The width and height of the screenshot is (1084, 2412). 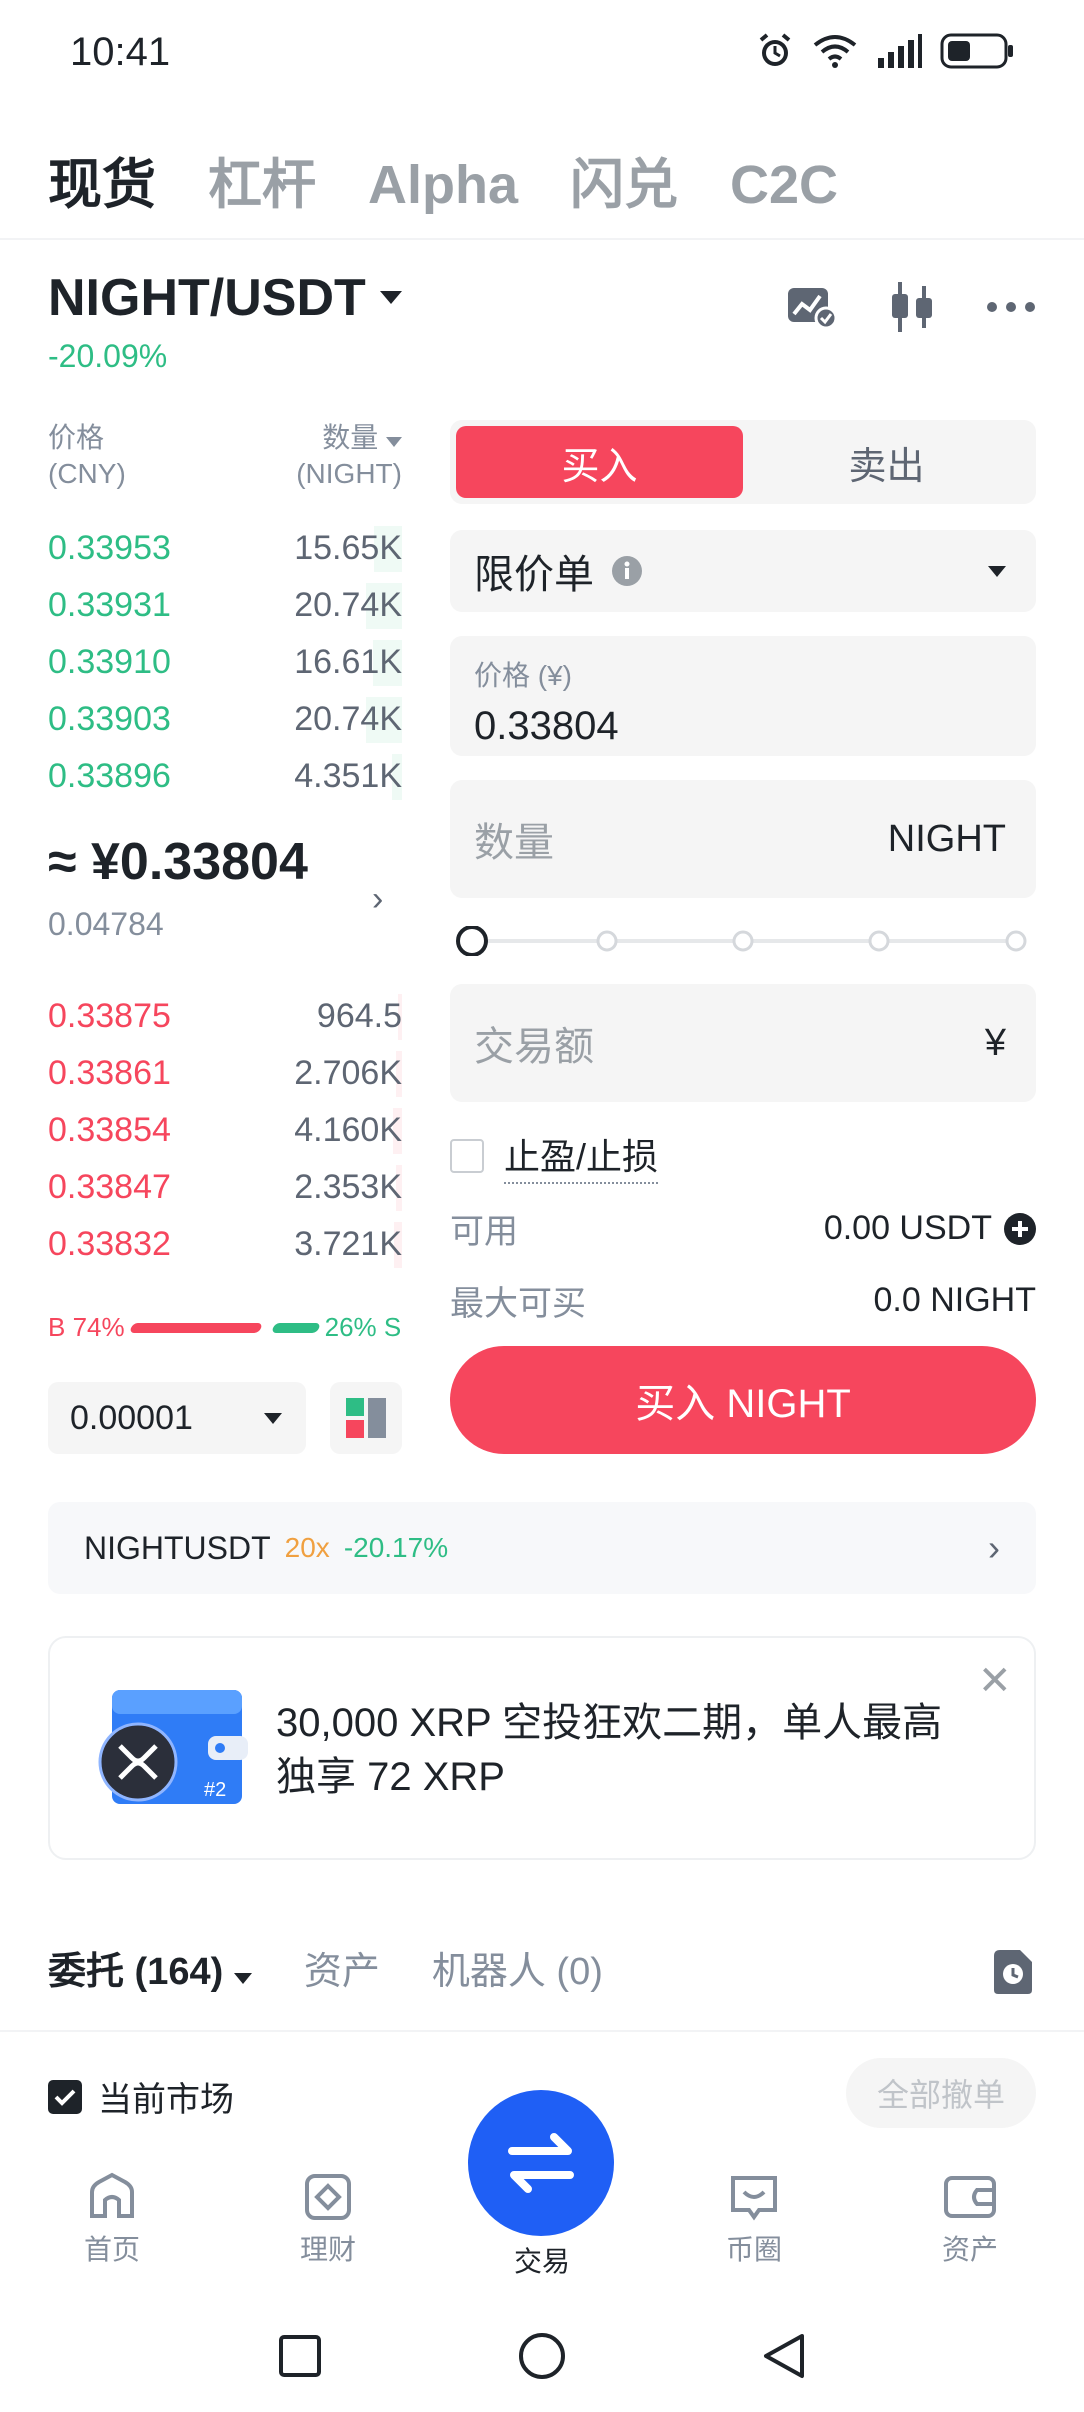 I want to click on ob-qty-unit: (NIGHT), so click(x=349, y=473).